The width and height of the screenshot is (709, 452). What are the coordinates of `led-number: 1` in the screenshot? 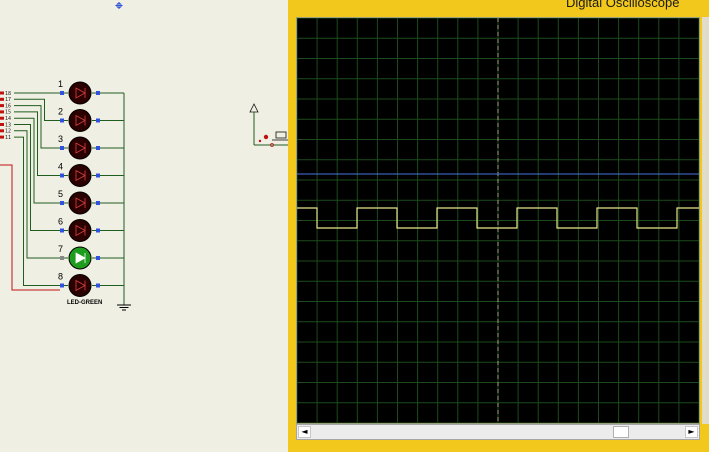 It's located at (60, 84).